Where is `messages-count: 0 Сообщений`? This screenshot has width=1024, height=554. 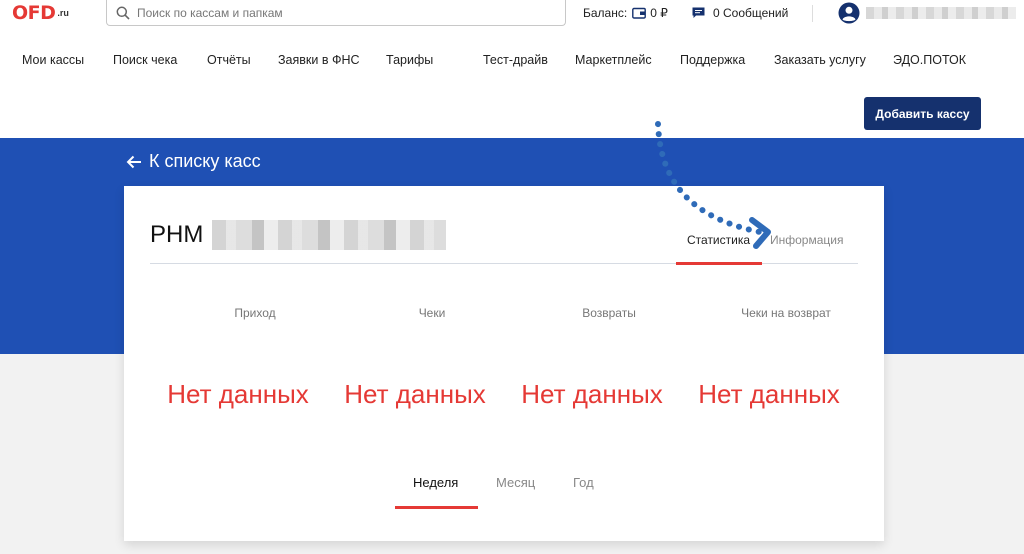
messages-count: 0 Сообщений is located at coordinates (751, 13).